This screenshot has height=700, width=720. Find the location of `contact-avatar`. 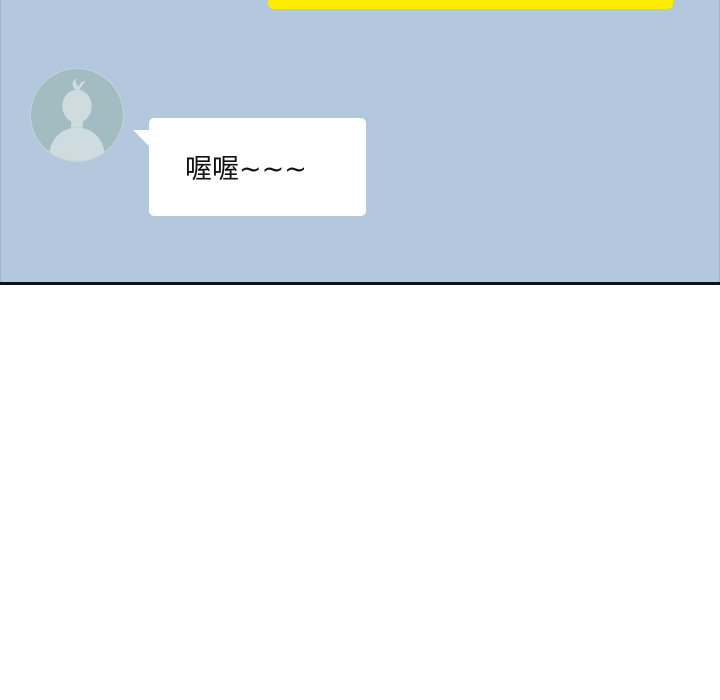

contact-avatar is located at coordinates (77, 115).